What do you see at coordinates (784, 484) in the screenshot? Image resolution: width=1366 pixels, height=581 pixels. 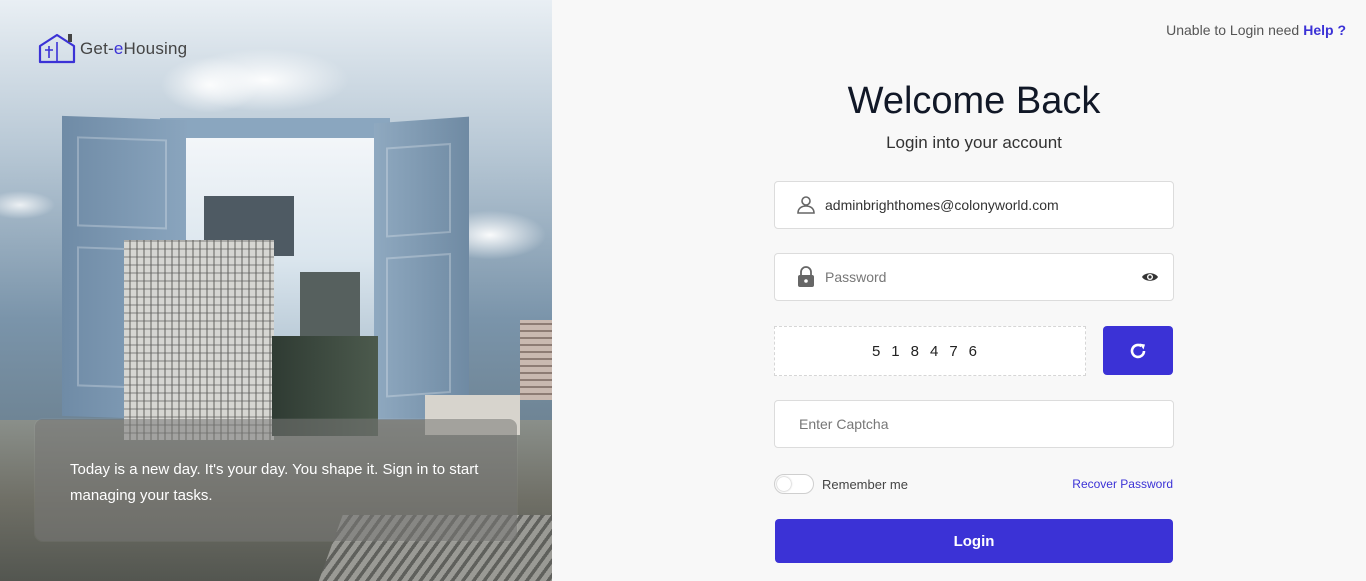 I see `toggle-knob` at bounding box center [784, 484].